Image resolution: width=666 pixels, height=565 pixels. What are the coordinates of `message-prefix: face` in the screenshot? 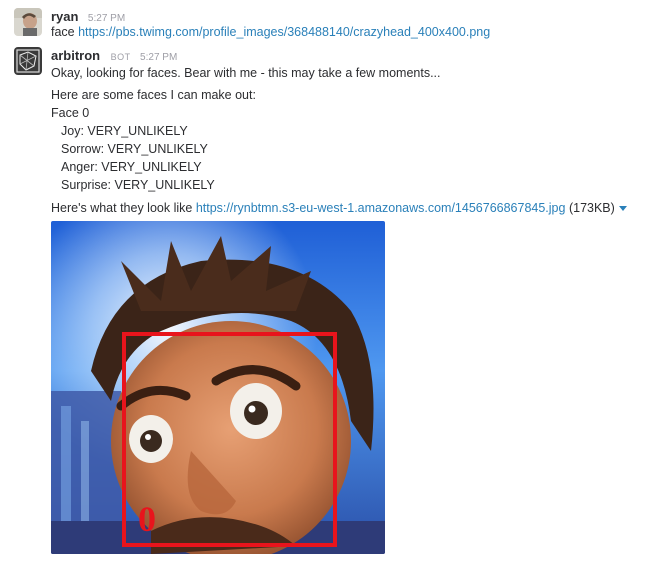 It's located at (65, 32).